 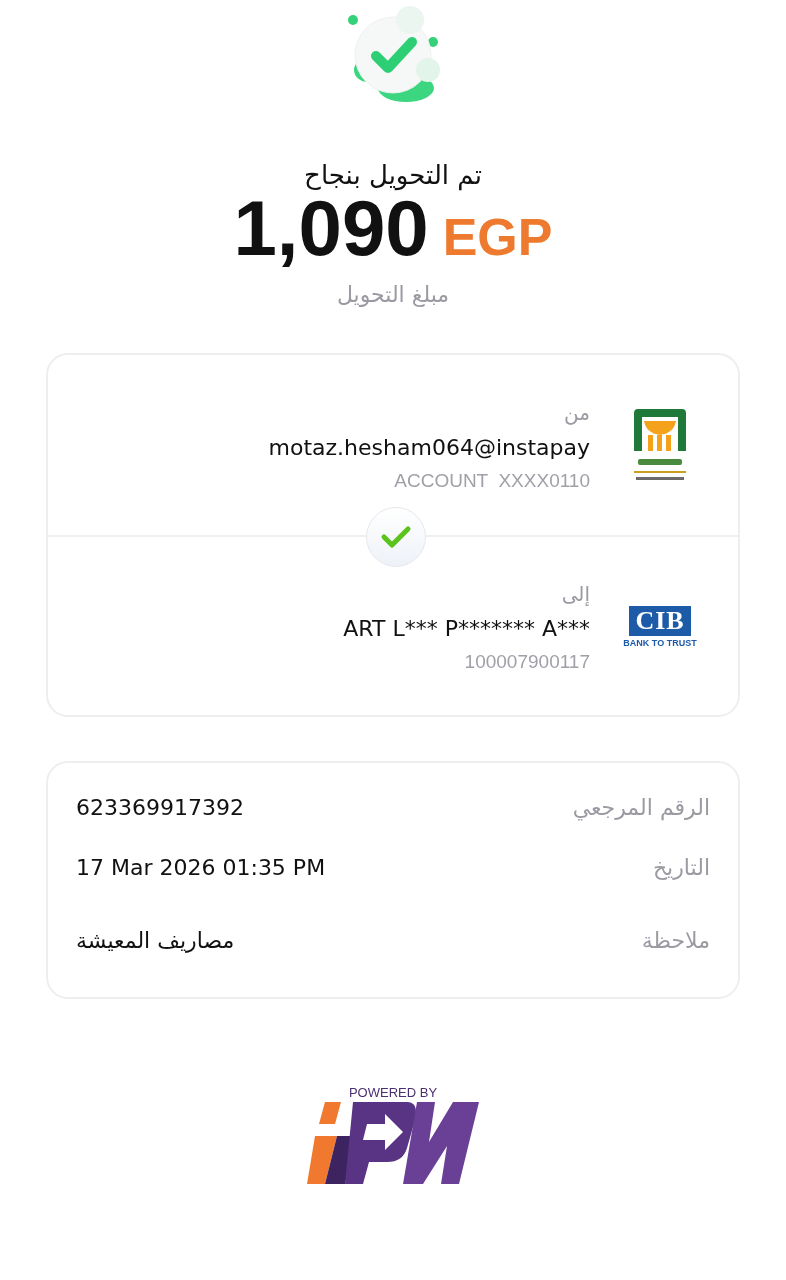 What do you see at coordinates (466, 628) in the screenshot?
I see `party-name: ART L*** P******* A***` at bounding box center [466, 628].